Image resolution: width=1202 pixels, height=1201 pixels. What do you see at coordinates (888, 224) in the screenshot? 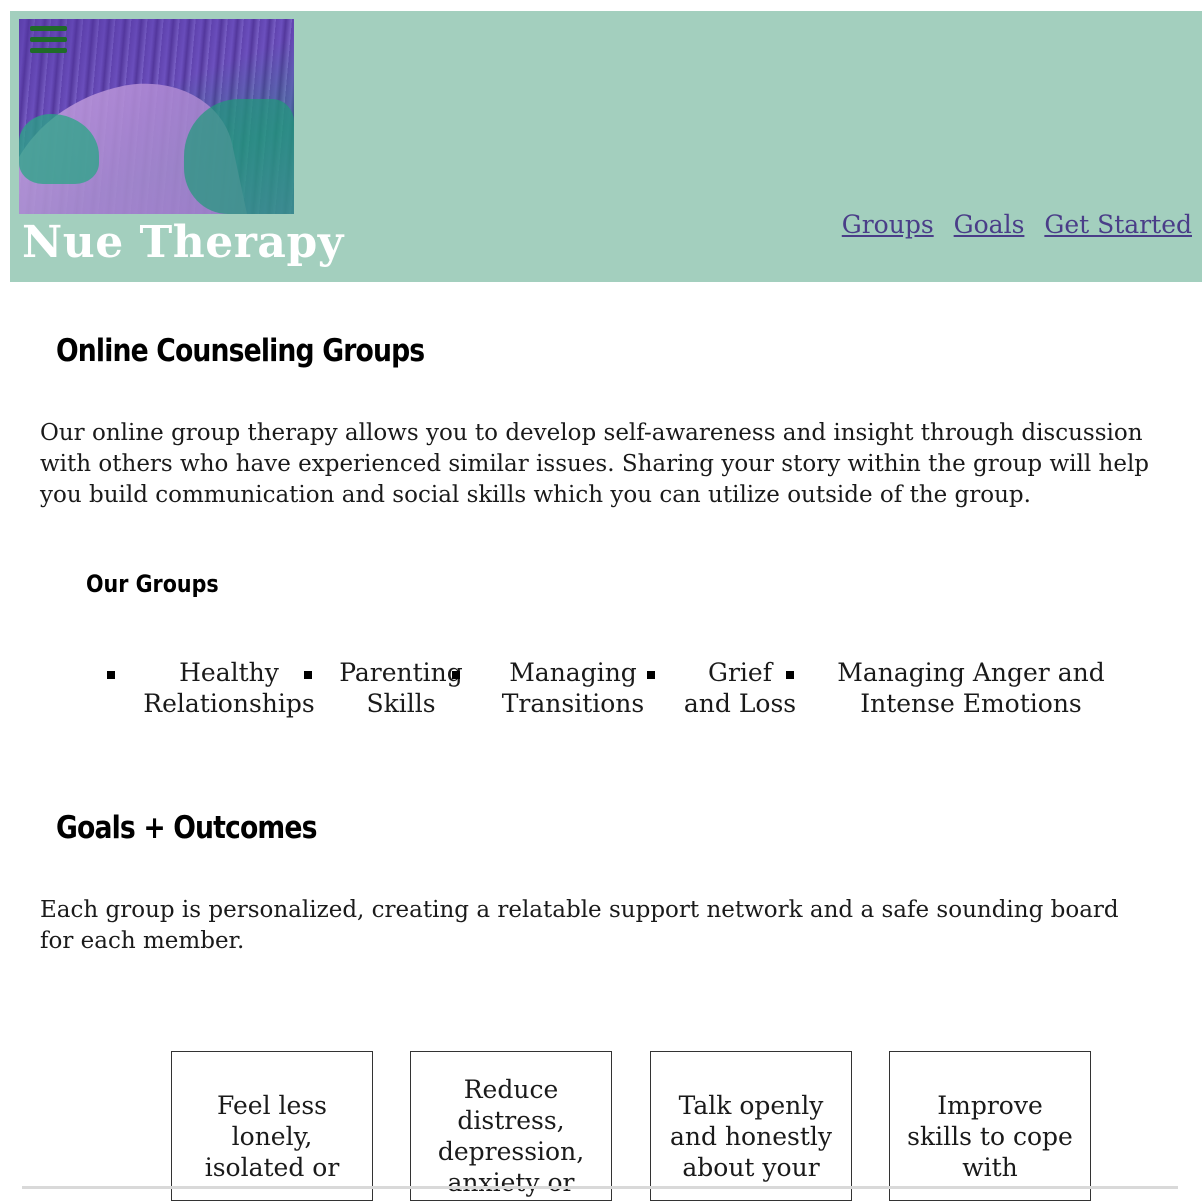
I see `nav-link-groups: Groups` at bounding box center [888, 224].